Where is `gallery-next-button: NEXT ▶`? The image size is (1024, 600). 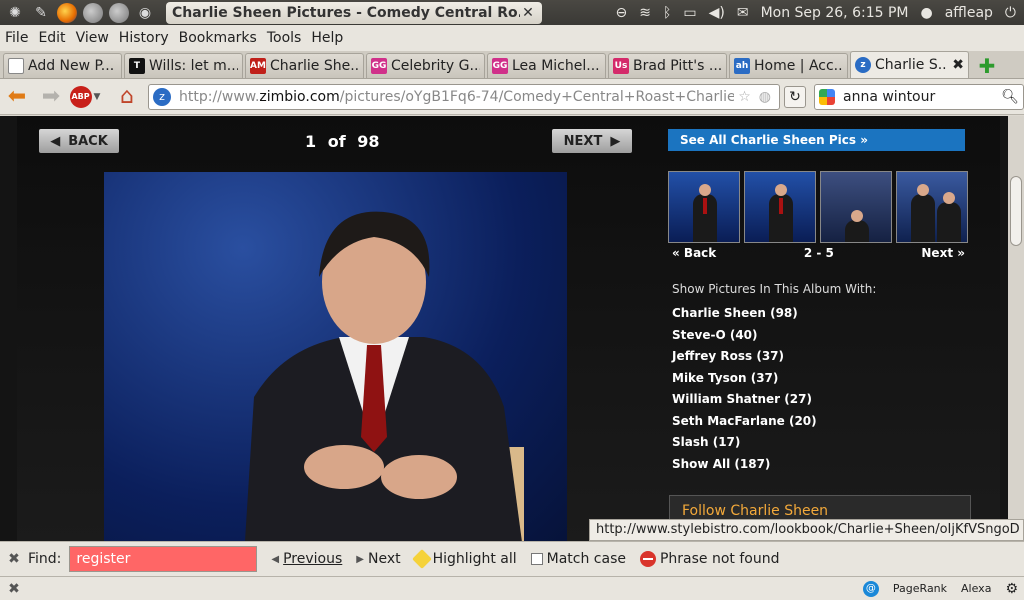 gallery-next-button: NEXT ▶ is located at coordinates (592, 141).